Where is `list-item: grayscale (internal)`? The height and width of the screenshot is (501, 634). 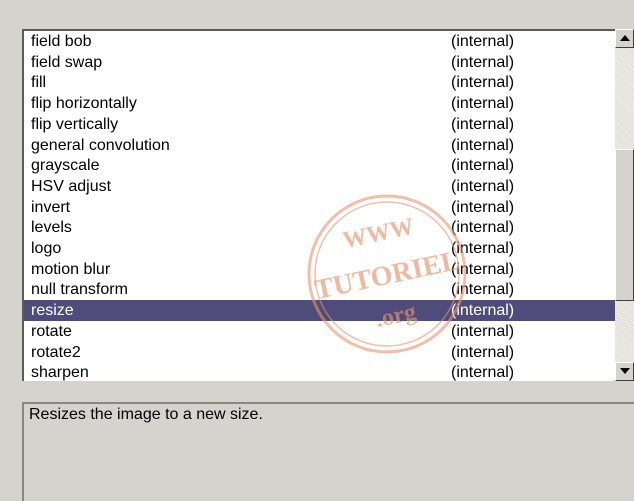 list-item: grayscale (internal) is located at coordinates (320, 165).